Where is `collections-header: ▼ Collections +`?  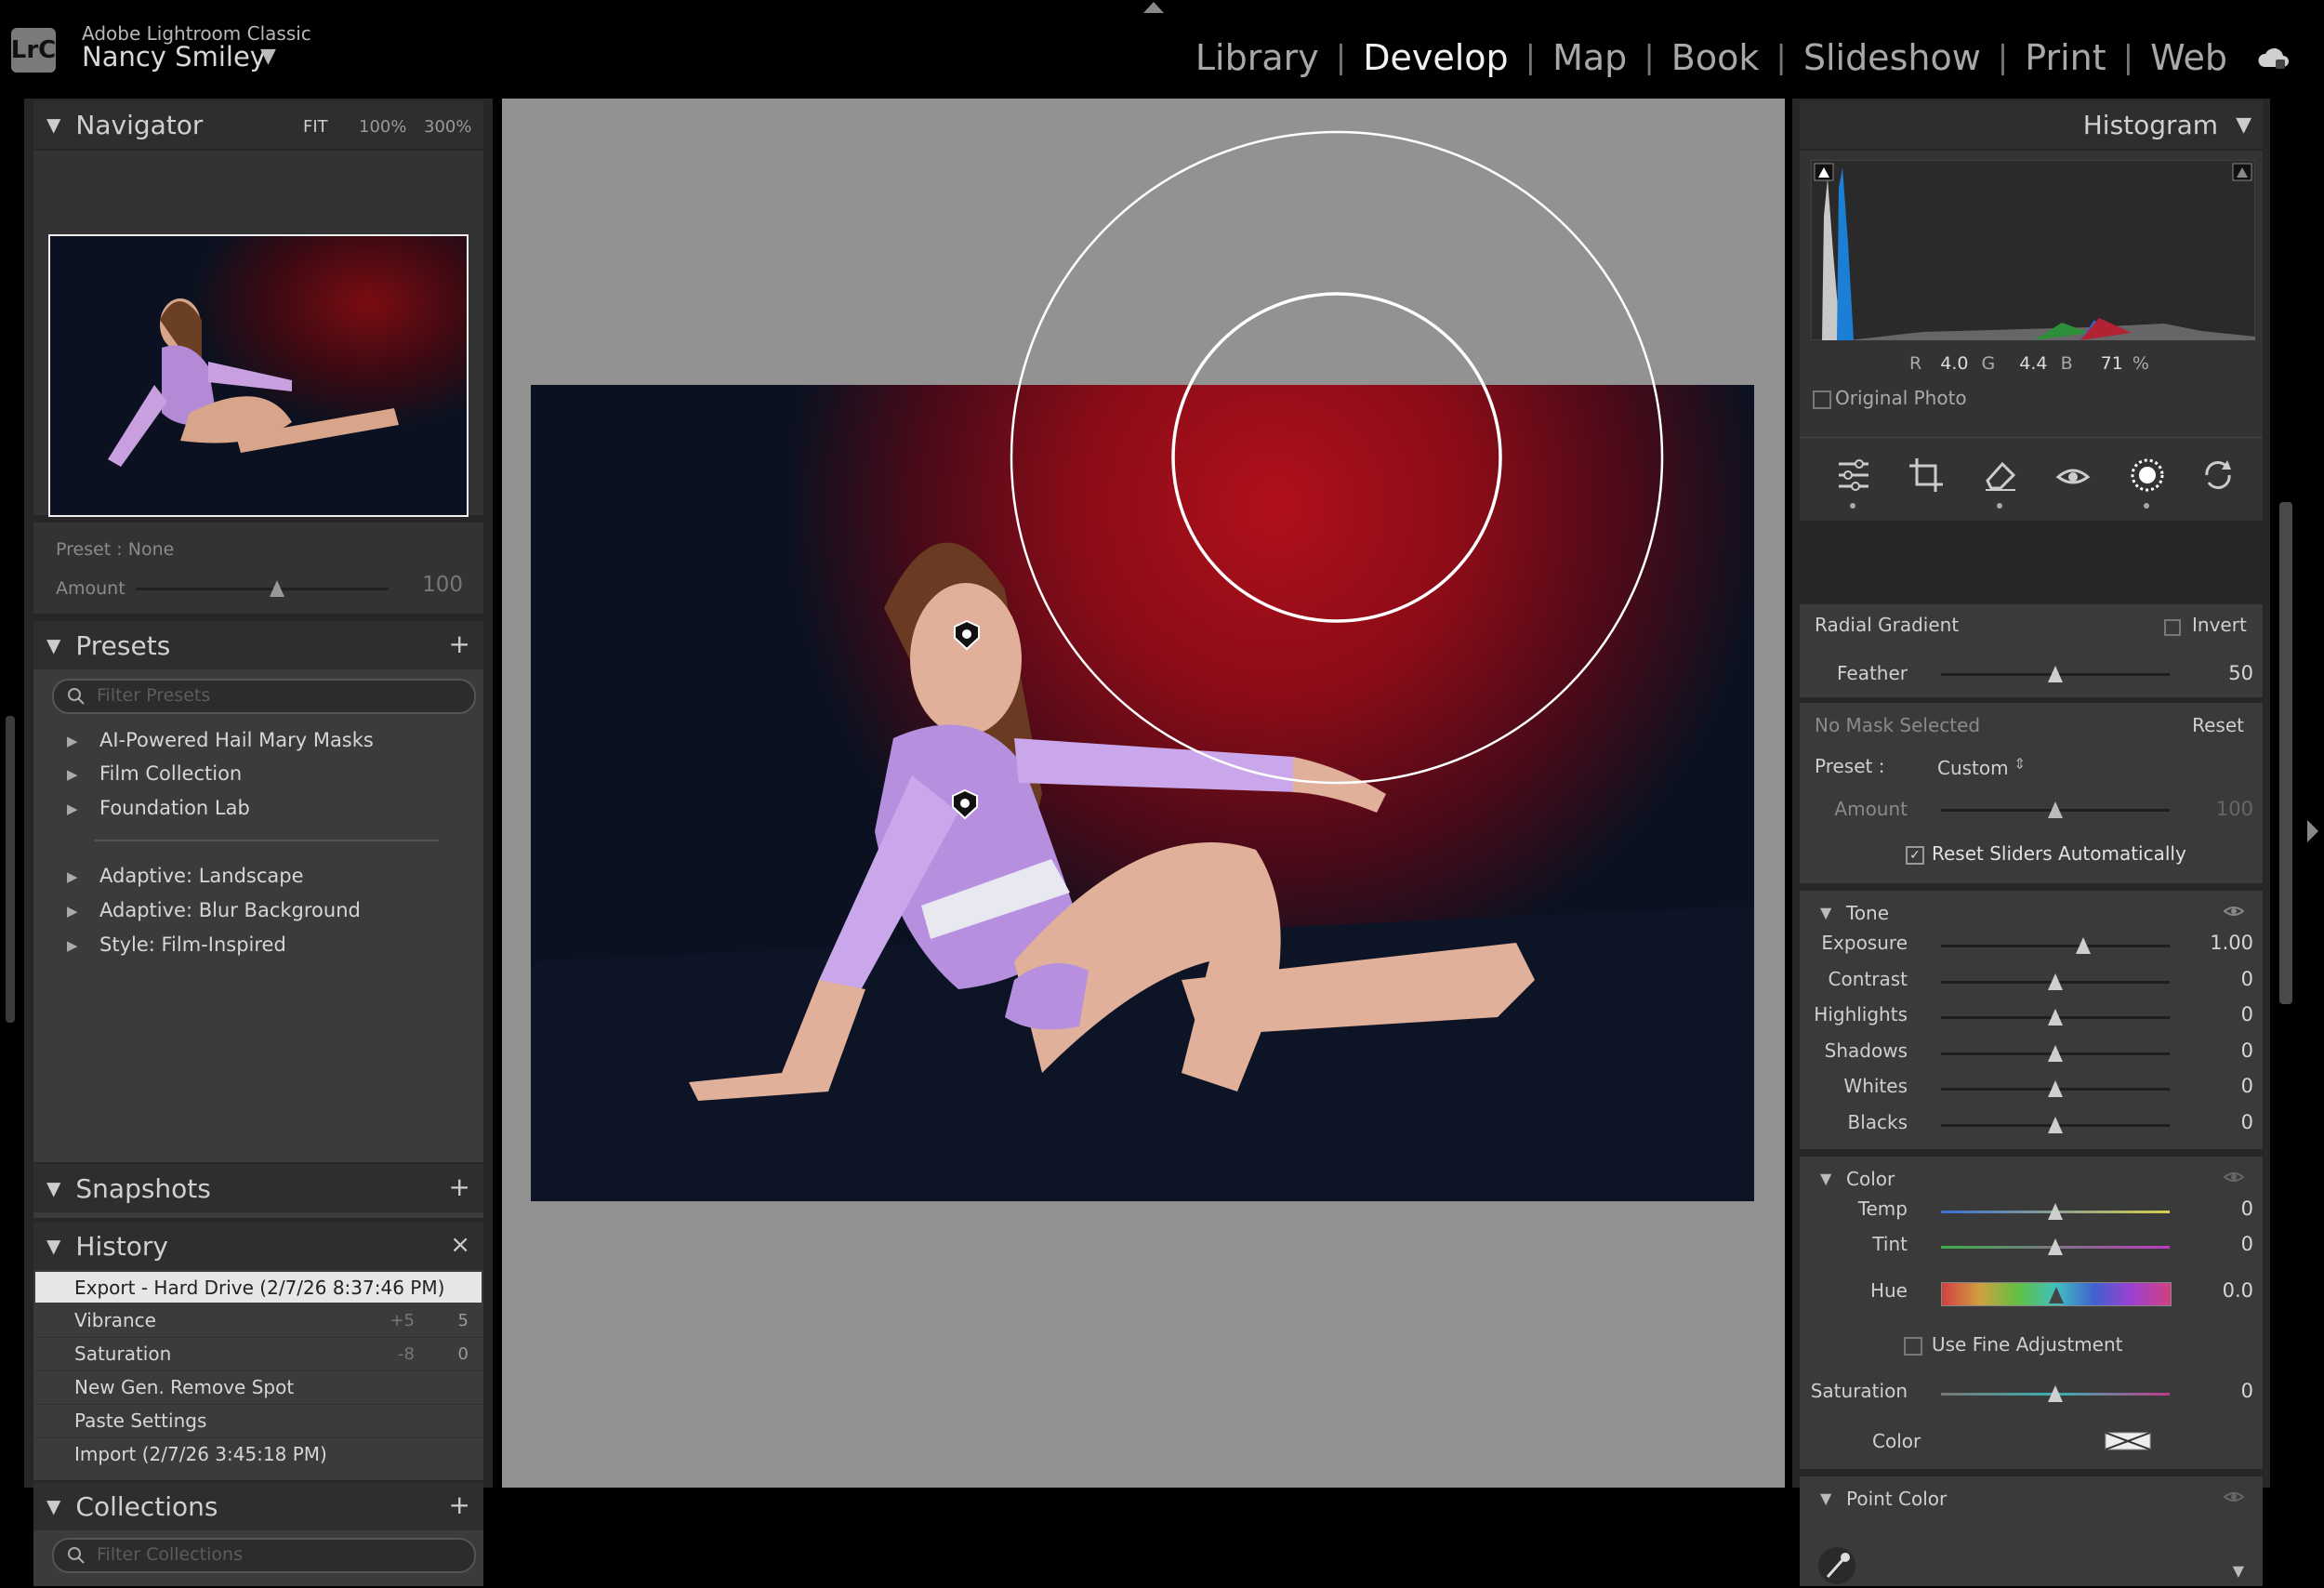 collections-header: ▼ Collections + is located at coordinates (258, 1506).